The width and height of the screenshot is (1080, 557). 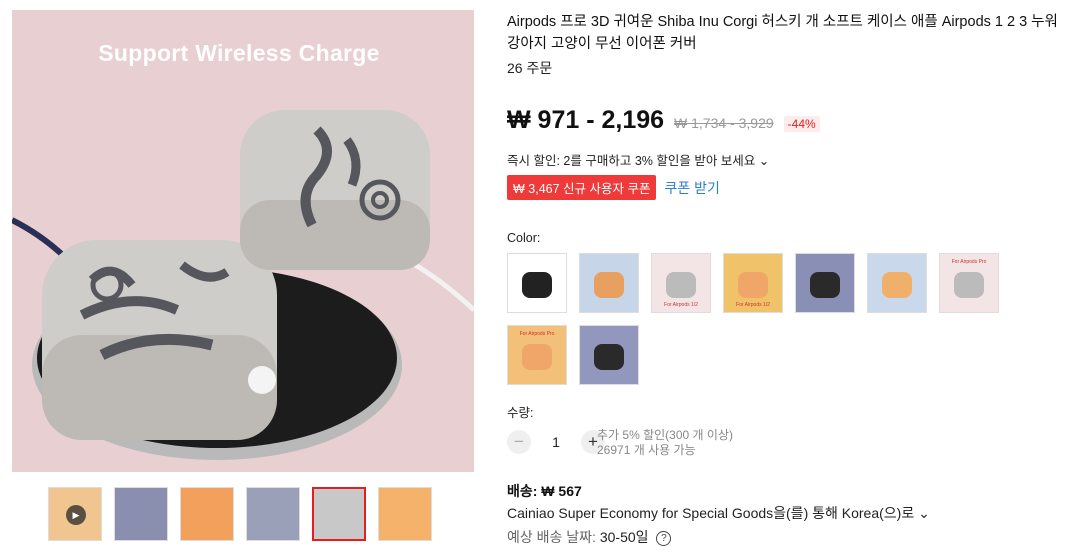 I want to click on color-option-8: For Airpods Pro, so click(x=537, y=355).